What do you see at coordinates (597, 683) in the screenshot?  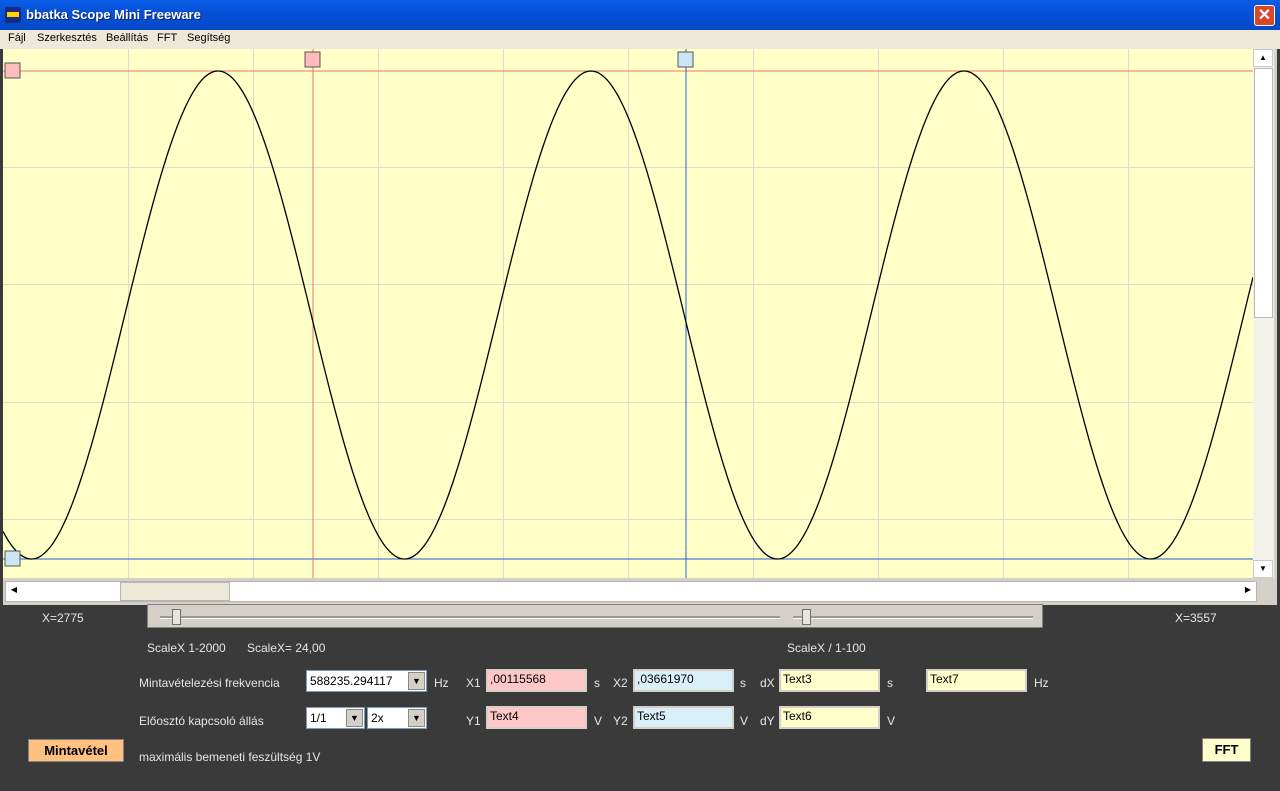 I see `s-unit-1: s` at bounding box center [597, 683].